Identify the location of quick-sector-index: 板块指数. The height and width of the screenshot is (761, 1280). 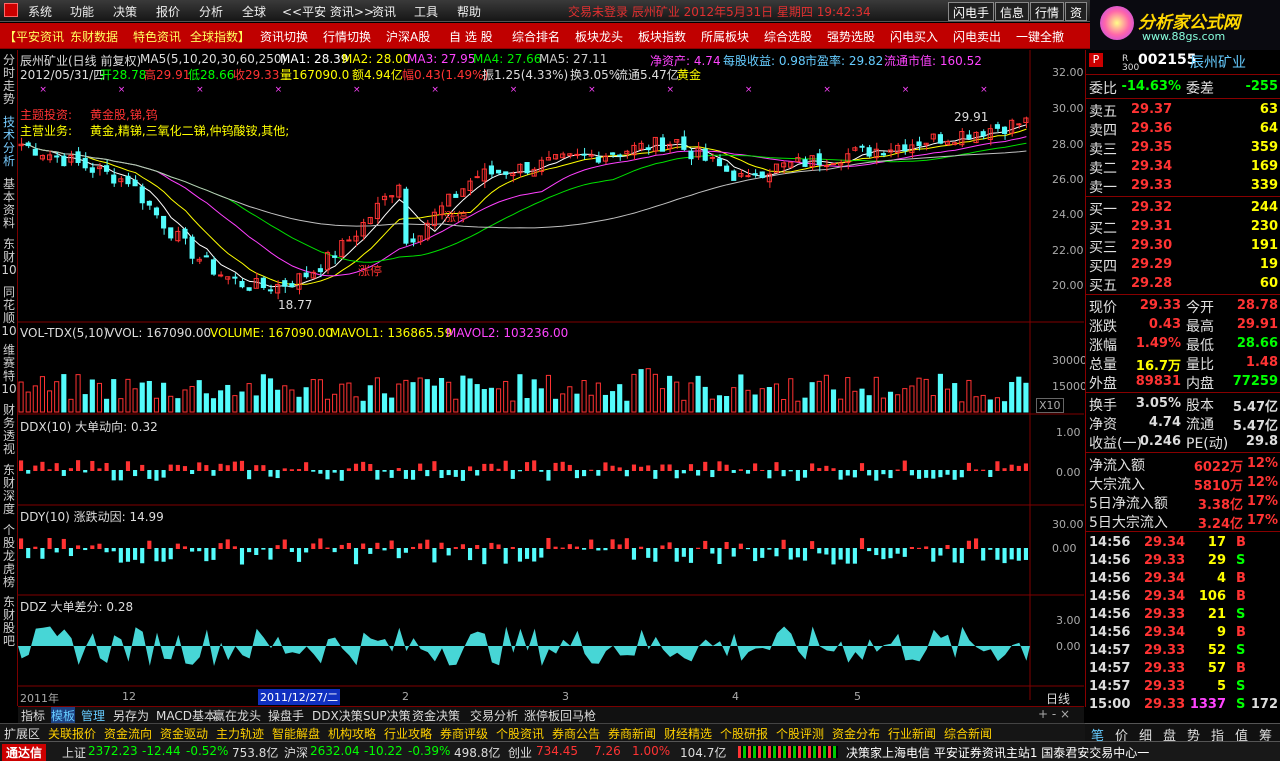
(662, 36).